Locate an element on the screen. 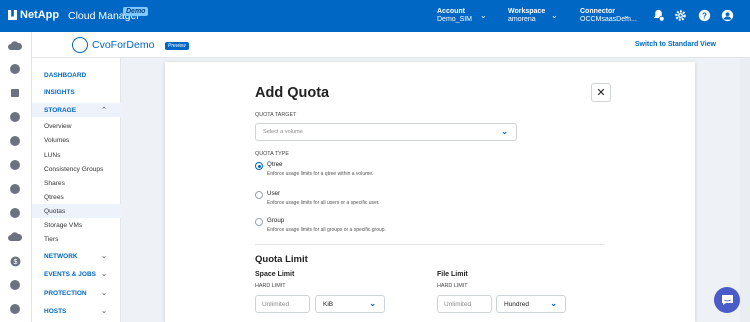 This screenshot has height=322, width=750. nav-insights: INSIGHTS is located at coordinates (76, 92).